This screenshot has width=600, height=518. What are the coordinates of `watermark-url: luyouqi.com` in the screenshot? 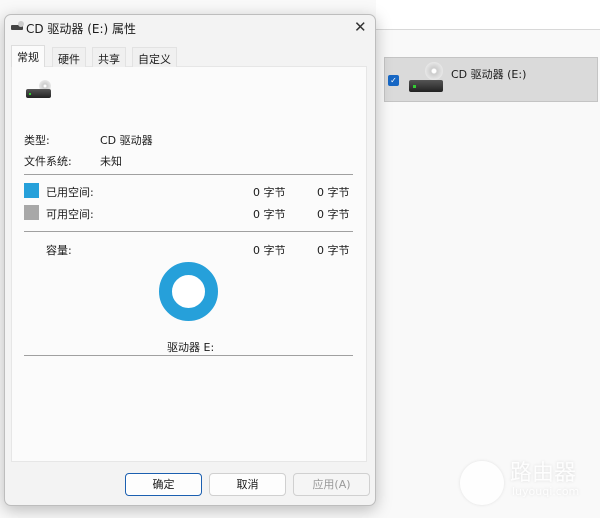 It's located at (546, 491).